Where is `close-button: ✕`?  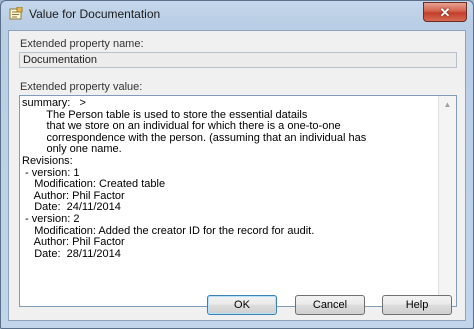 close-button: ✕ is located at coordinates (445, 12).